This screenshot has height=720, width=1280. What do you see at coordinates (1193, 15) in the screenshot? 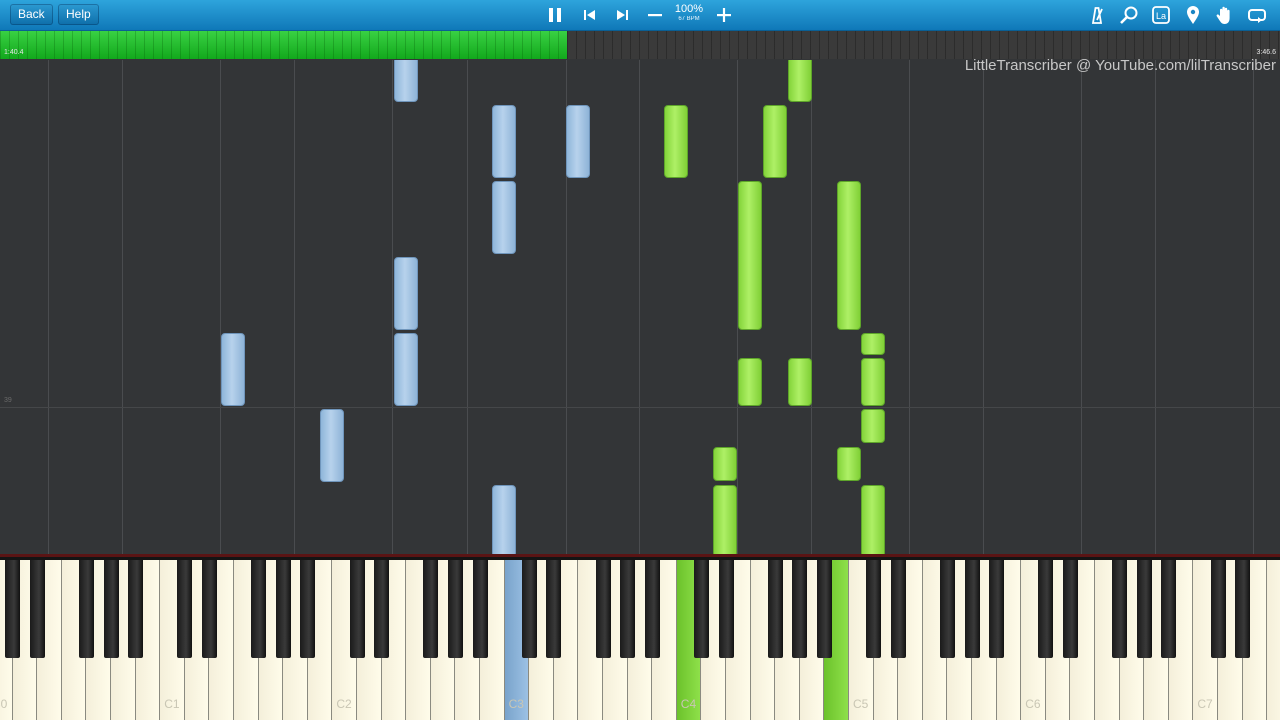
I see `marker-icon` at bounding box center [1193, 15].